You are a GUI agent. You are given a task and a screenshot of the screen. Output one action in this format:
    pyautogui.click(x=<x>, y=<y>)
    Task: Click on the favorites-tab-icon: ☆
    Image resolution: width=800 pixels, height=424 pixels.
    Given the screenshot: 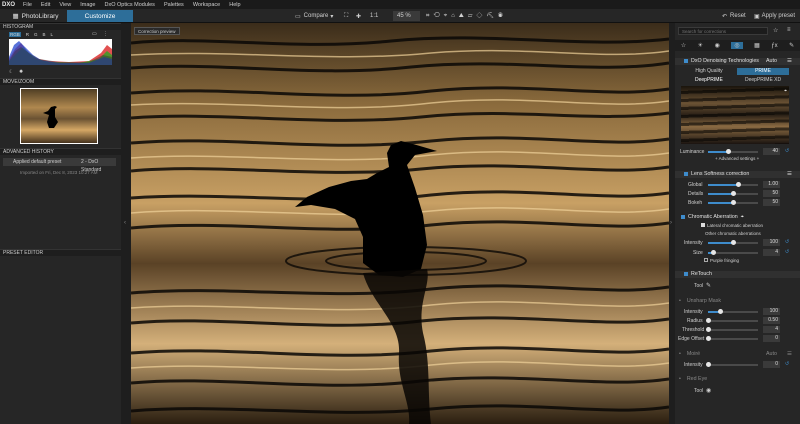 What is the action you would take?
    pyautogui.click(x=683, y=45)
    